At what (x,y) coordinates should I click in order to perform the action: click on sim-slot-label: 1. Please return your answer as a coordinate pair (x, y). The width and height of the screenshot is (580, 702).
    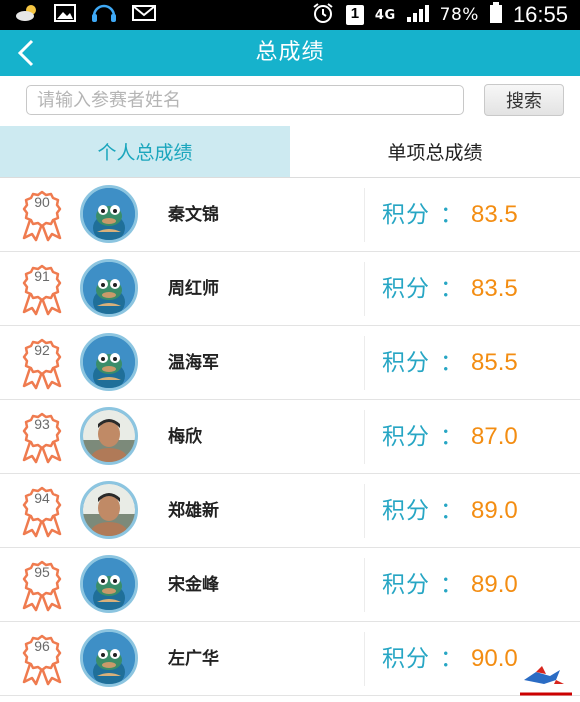
    Looking at the image, I should click on (355, 13).